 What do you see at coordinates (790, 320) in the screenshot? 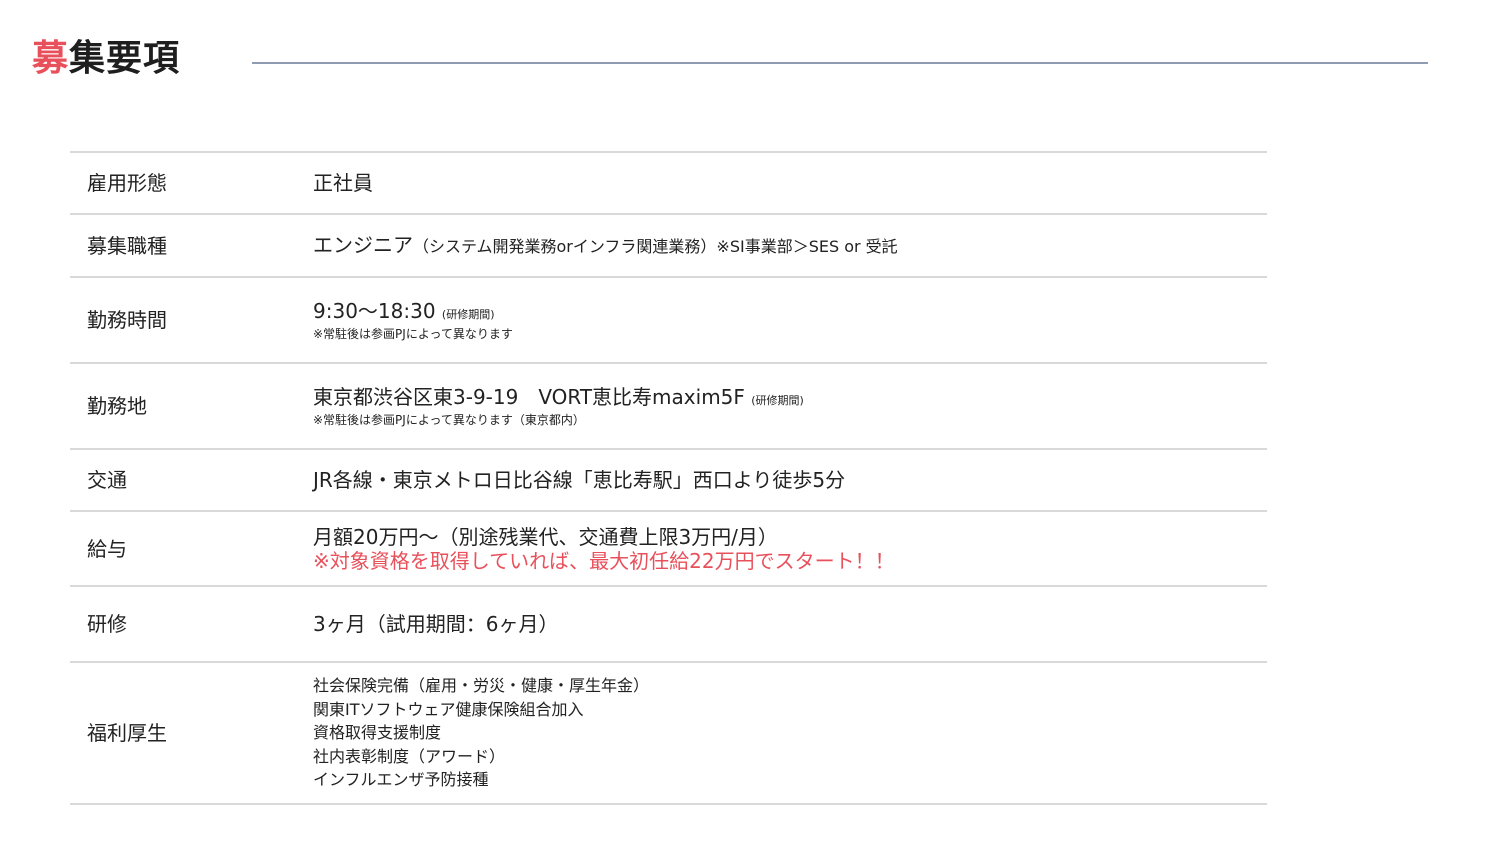
I see `row-value: 9:30〜18:30 (研修期間) ※常駐後は参画PJによって異なります` at bounding box center [790, 320].